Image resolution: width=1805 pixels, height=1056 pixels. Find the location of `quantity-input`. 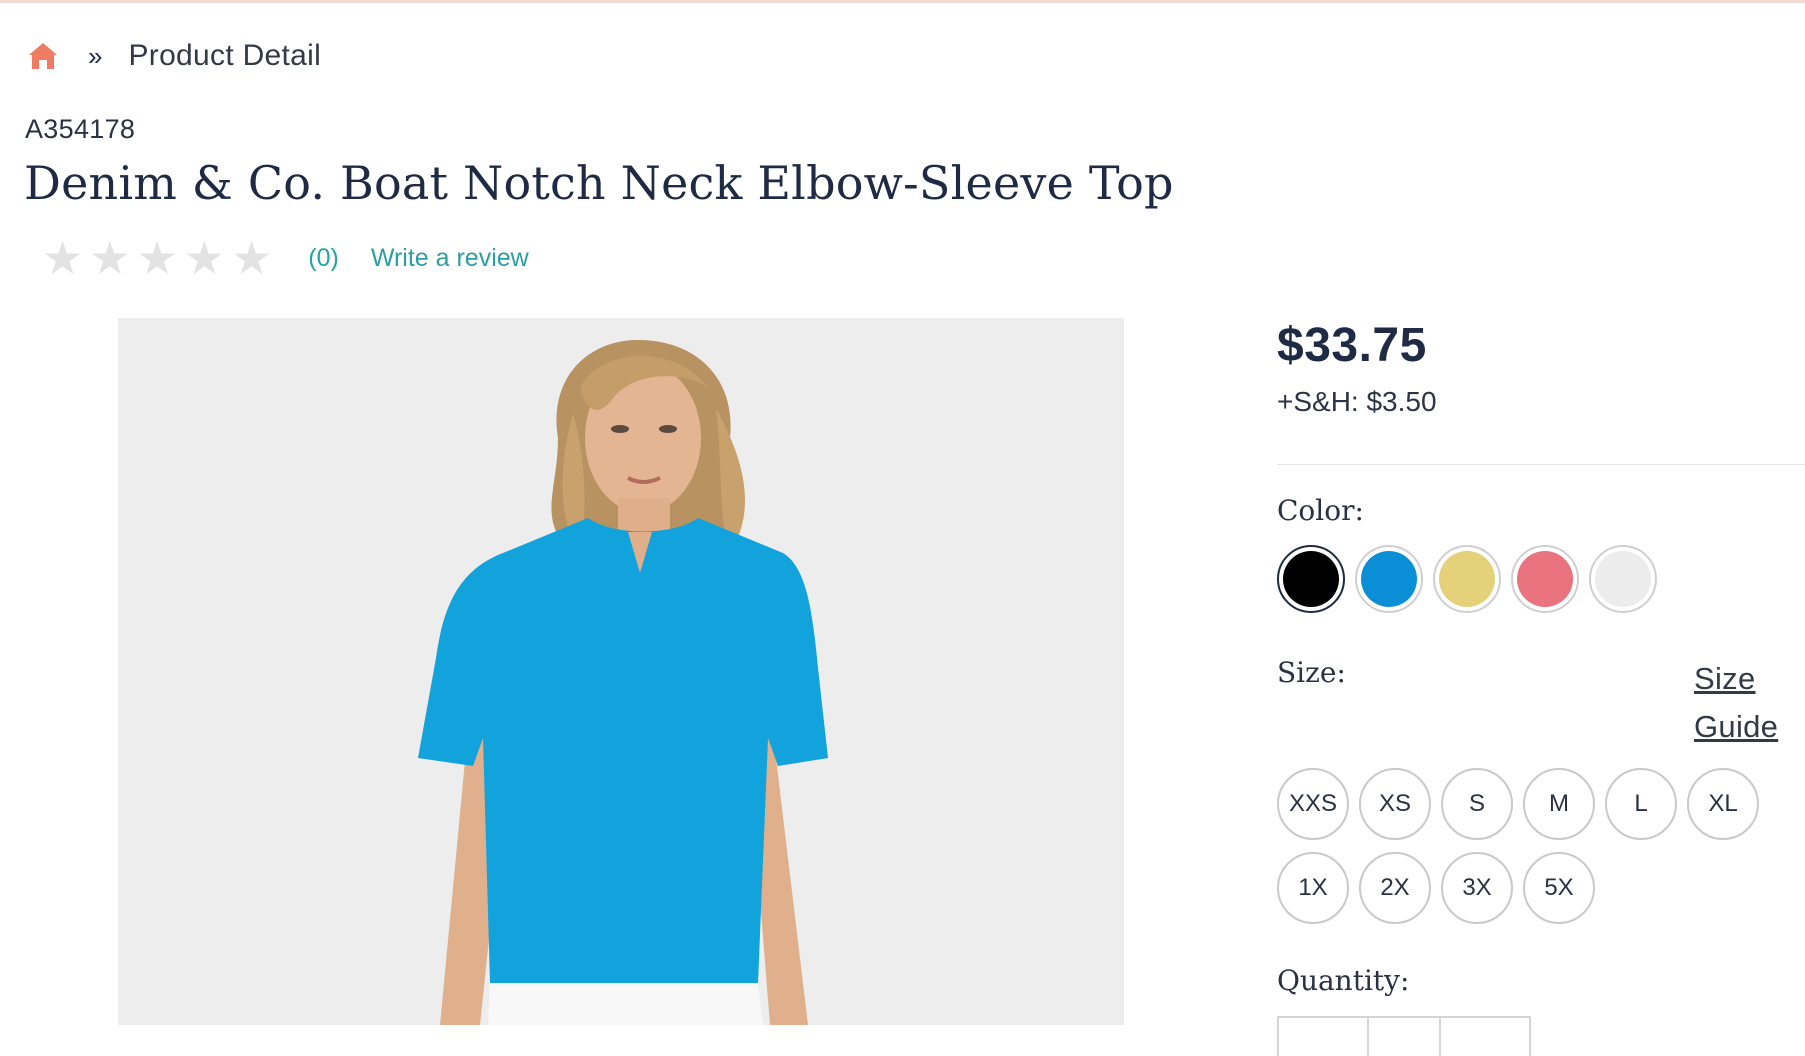

quantity-input is located at coordinates (1405, 1037).